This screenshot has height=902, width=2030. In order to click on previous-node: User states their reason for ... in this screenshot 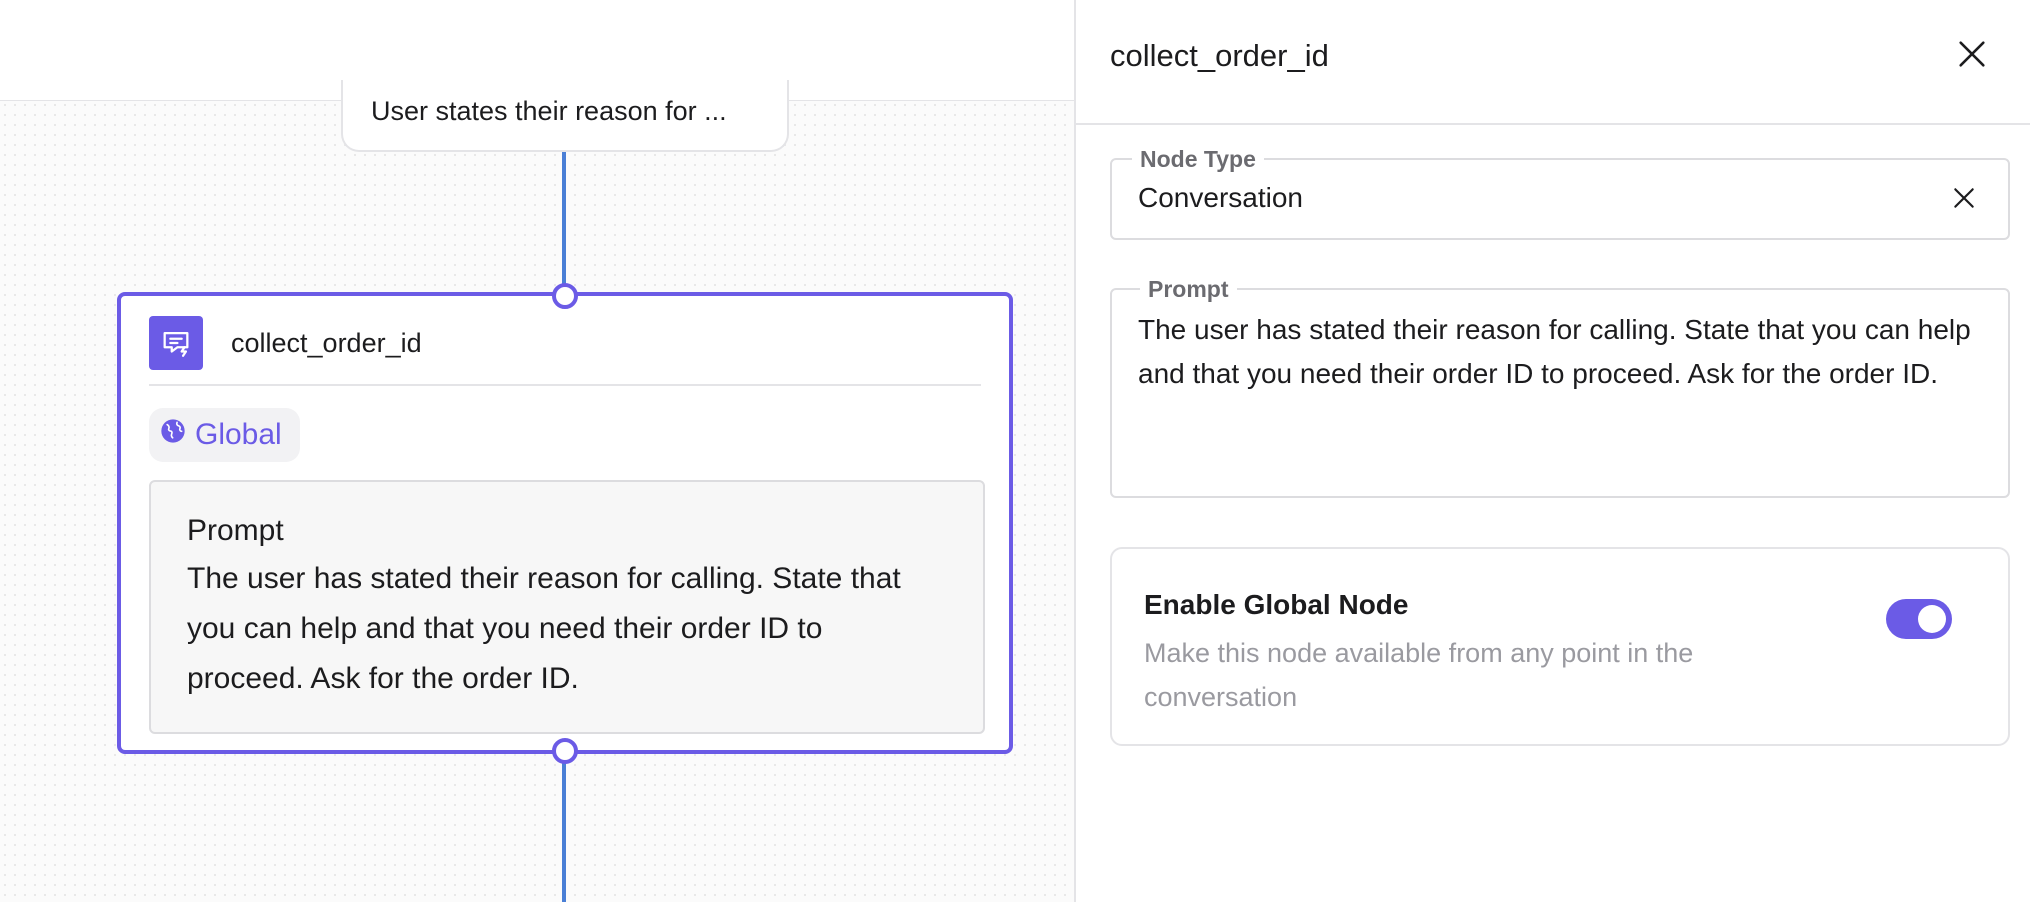, I will do `click(565, 116)`.